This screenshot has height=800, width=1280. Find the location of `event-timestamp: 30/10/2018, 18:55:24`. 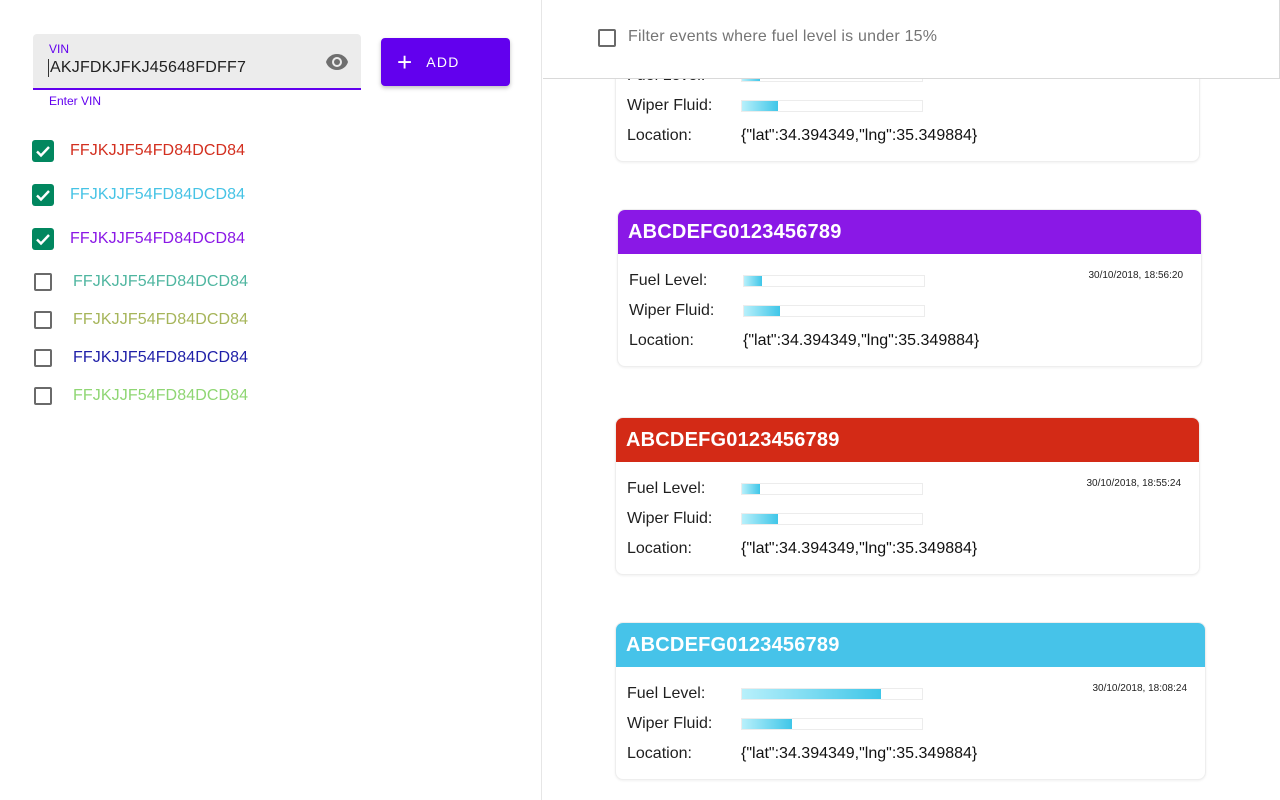

event-timestamp: 30/10/2018, 18:55:24 is located at coordinates (1133, 483).